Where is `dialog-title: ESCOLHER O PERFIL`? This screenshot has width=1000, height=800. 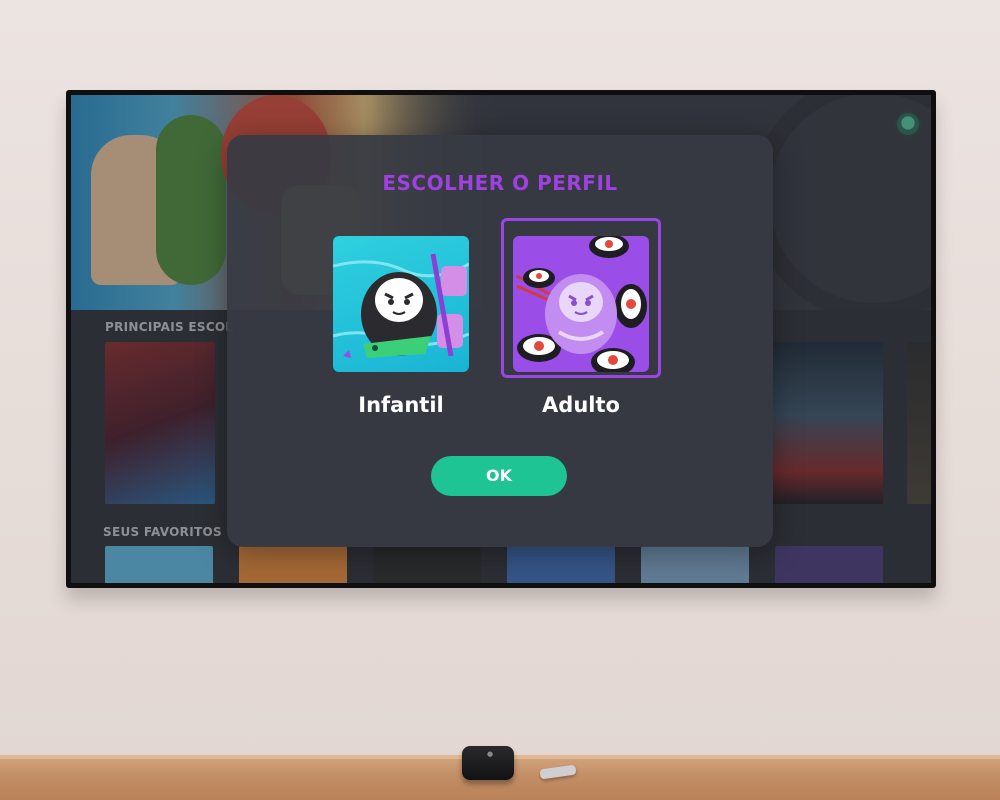 dialog-title: ESCOLHER O PERFIL is located at coordinates (500, 183).